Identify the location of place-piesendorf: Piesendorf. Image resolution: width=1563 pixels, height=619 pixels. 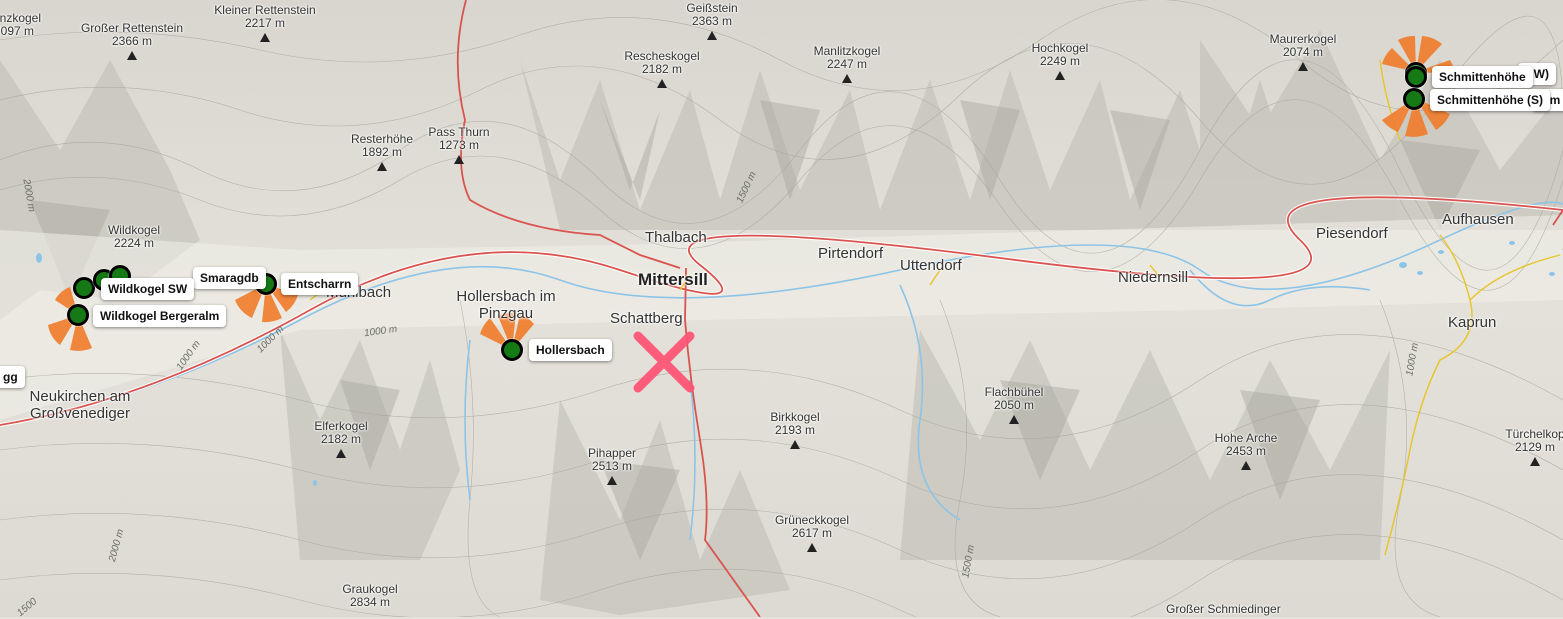
(1352, 233).